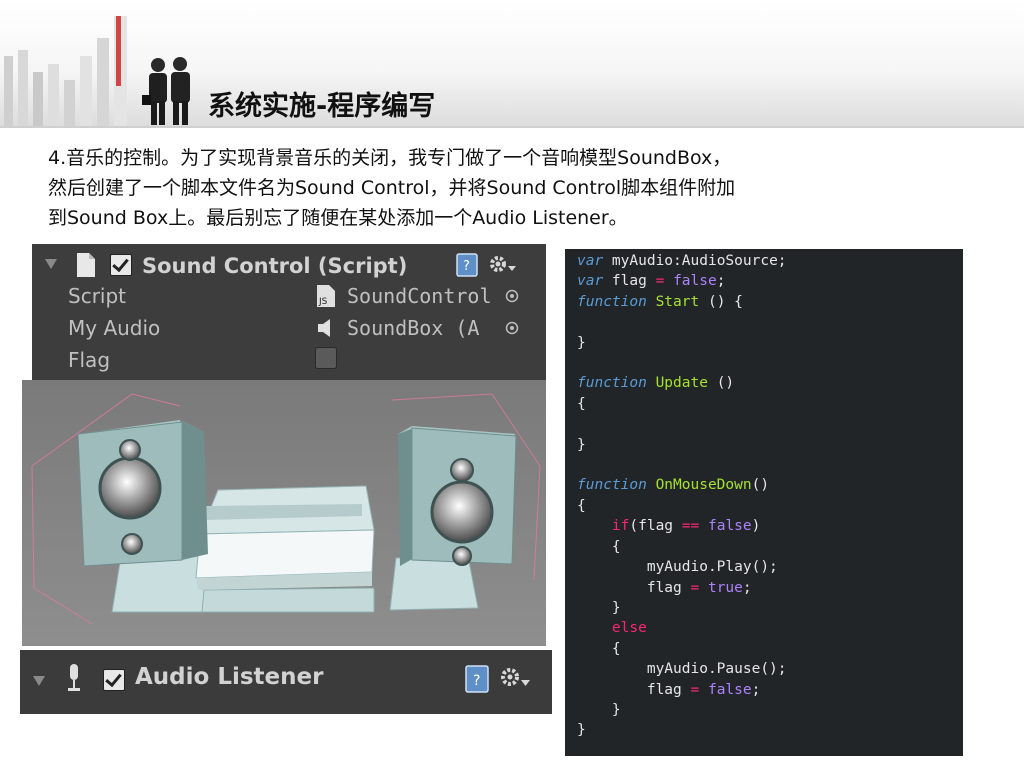 This screenshot has width=1024, height=768. Describe the element at coordinates (114, 328) in the screenshot. I see `field-label-my-audio: My Audio` at that location.